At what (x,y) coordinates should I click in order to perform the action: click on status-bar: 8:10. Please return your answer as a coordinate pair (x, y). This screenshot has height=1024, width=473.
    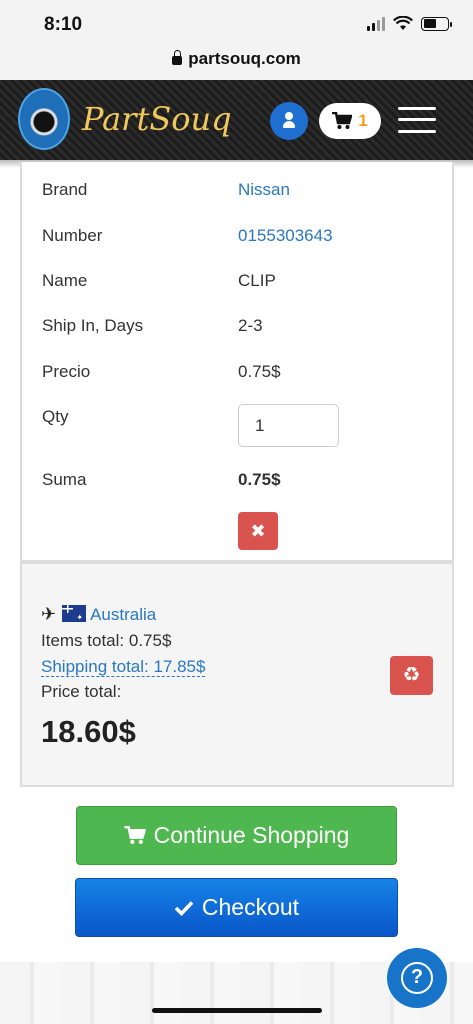
    Looking at the image, I should click on (236, 23).